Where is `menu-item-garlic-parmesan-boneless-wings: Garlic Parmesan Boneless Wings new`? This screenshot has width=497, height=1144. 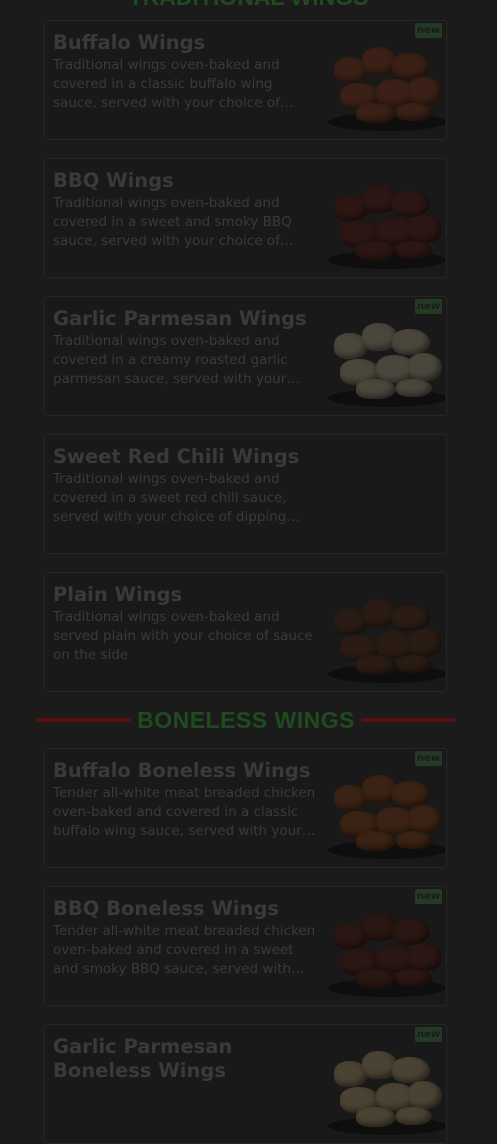
menu-item-garlic-parmesan-boneless-wings: Garlic Parmesan Boneless Wings new is located at coordinates (245, 1084).